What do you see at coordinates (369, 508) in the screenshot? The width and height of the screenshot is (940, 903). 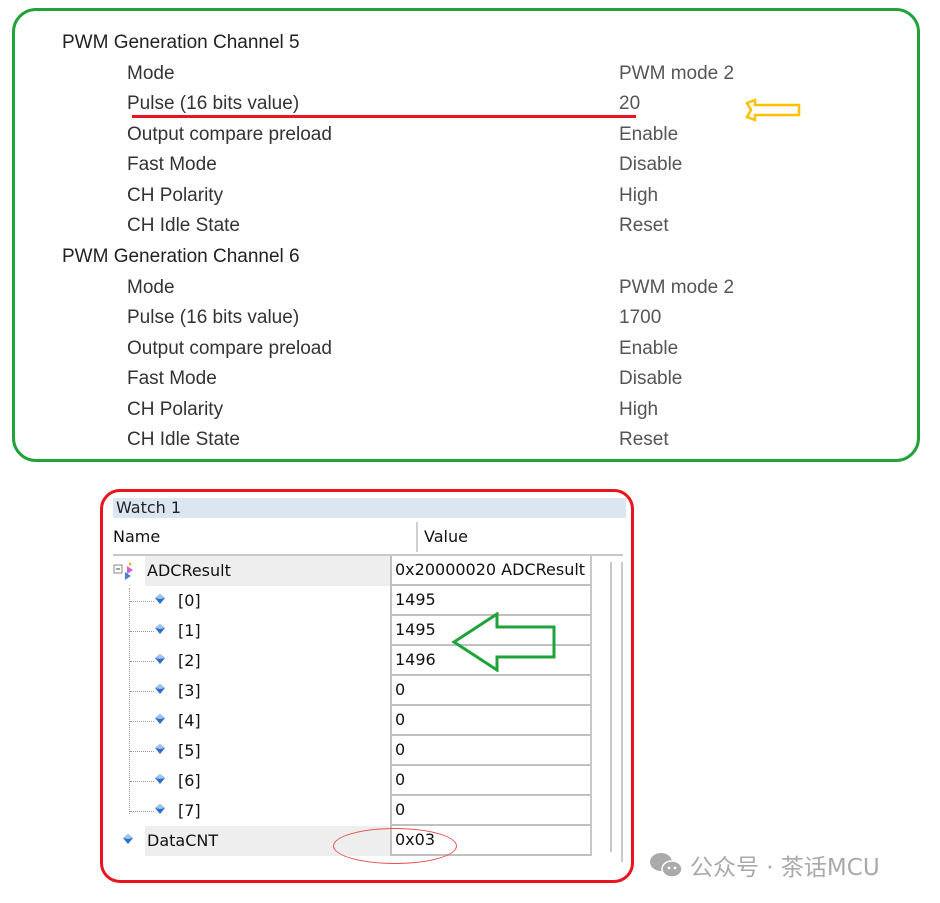 I see `watch-title: Watch 1` at bounding box center [369, 508].